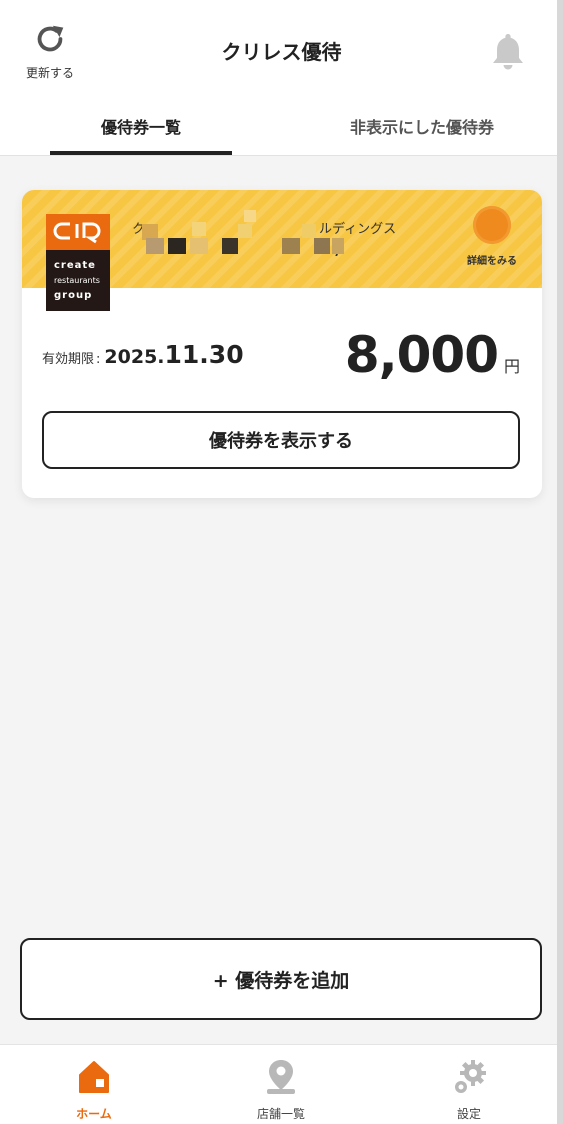 This screenshot has height=1124, width=563. What do you see at coordinates (560, 562) in the screenshot?
I see `scrollbar` at bounding box center [560, 562].